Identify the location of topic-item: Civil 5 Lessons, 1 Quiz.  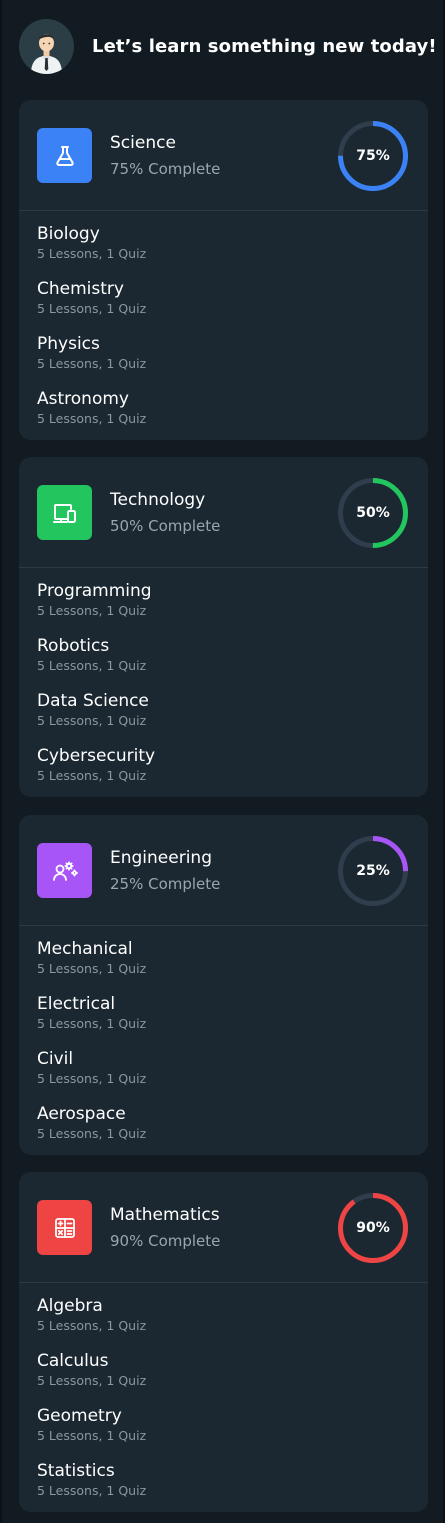
(223, 1075).